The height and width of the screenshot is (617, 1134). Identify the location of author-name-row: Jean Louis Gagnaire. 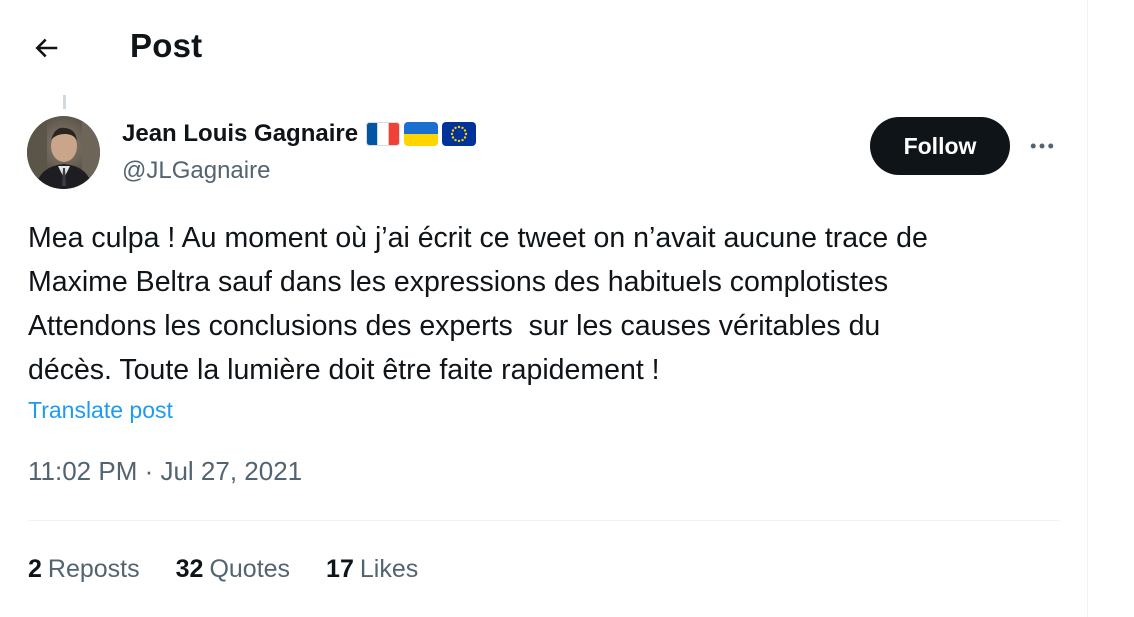
(299, 134).